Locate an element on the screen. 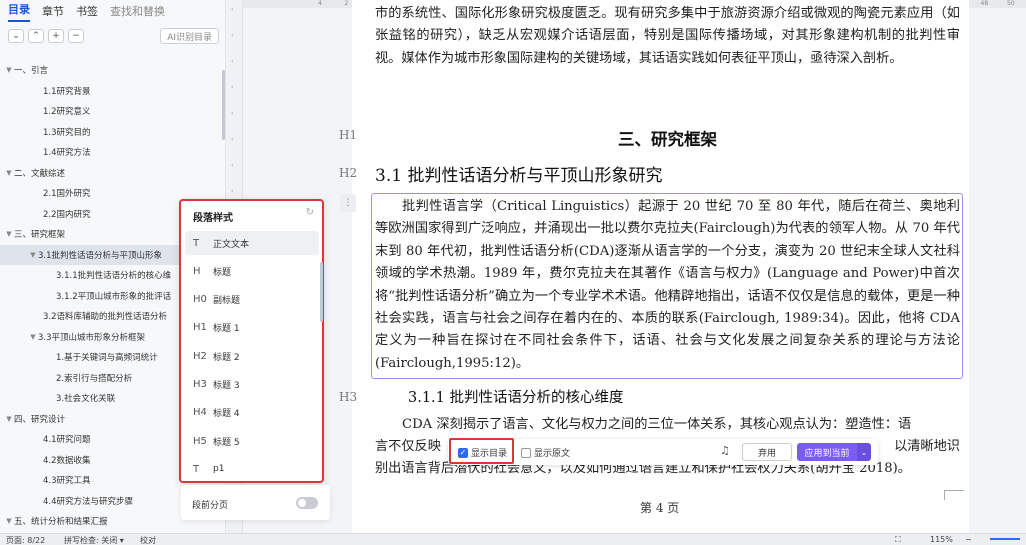  outline-item-label: 2.1国外研究 is located at coordinates (67, 194).